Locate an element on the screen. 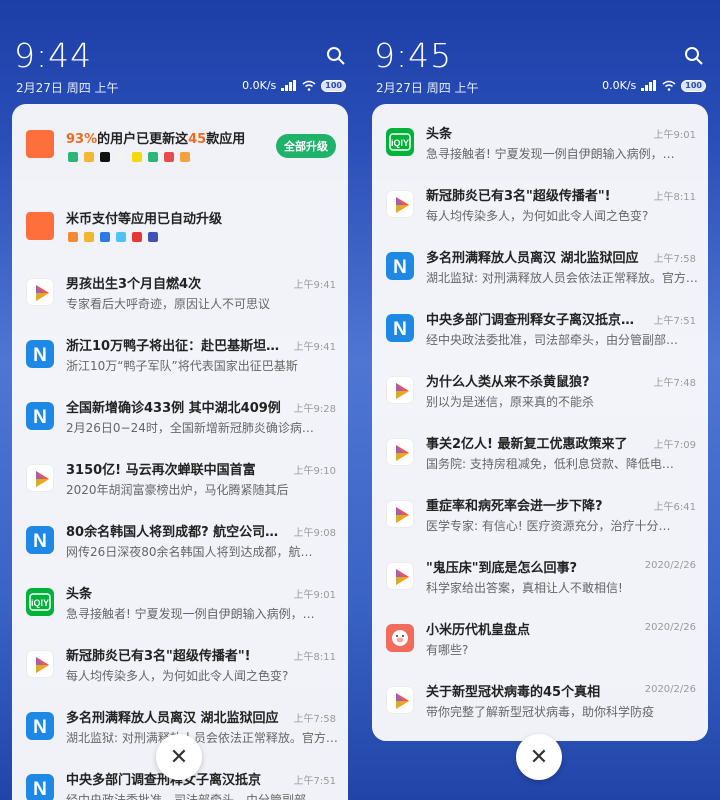 The height and width of the screenshot is (800, 720). notification-title: 3150亿! 马云再次蝉联中国首富 is located at coordinates (161, 470).